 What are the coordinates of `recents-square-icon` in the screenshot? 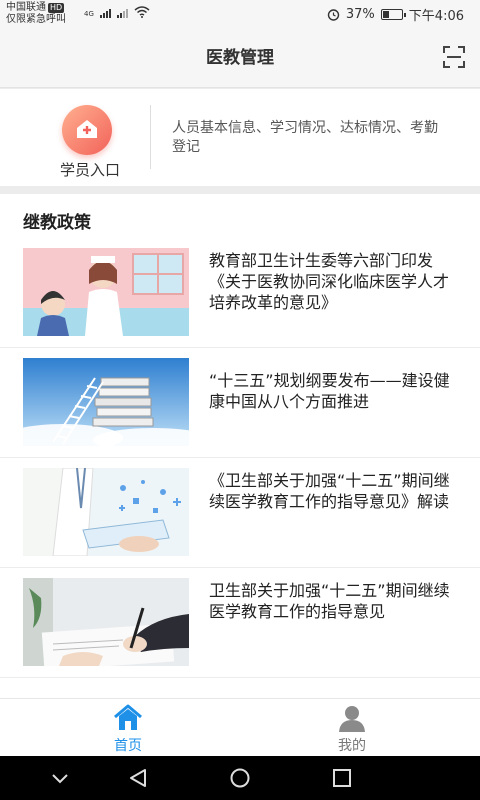 It's located at (342, 778).